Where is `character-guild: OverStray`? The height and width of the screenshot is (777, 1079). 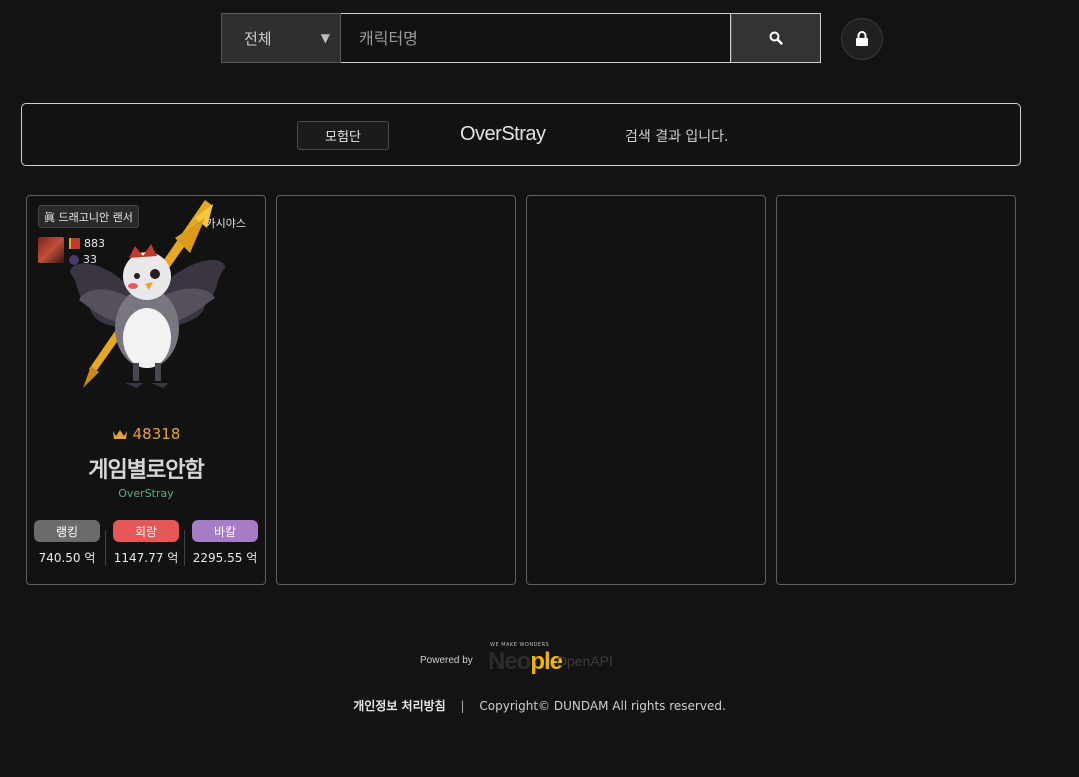 character-guild: OverStray is located at coordinates (146, 493).